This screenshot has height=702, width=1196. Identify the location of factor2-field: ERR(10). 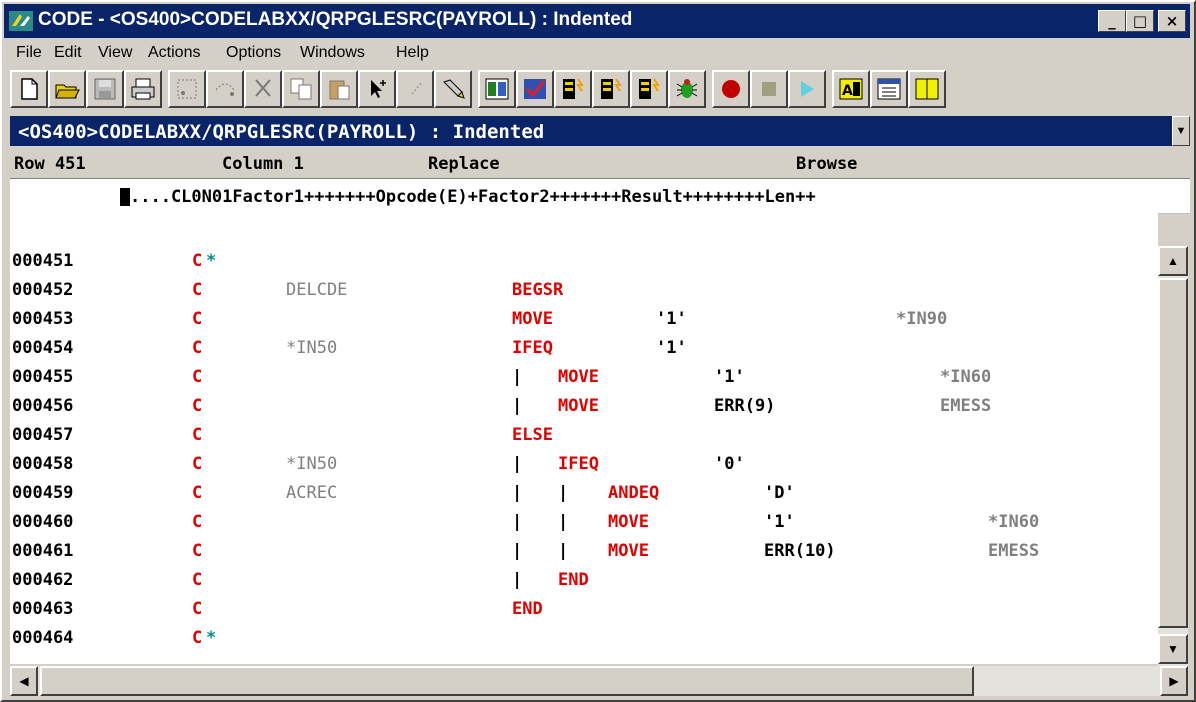
(800, 551).